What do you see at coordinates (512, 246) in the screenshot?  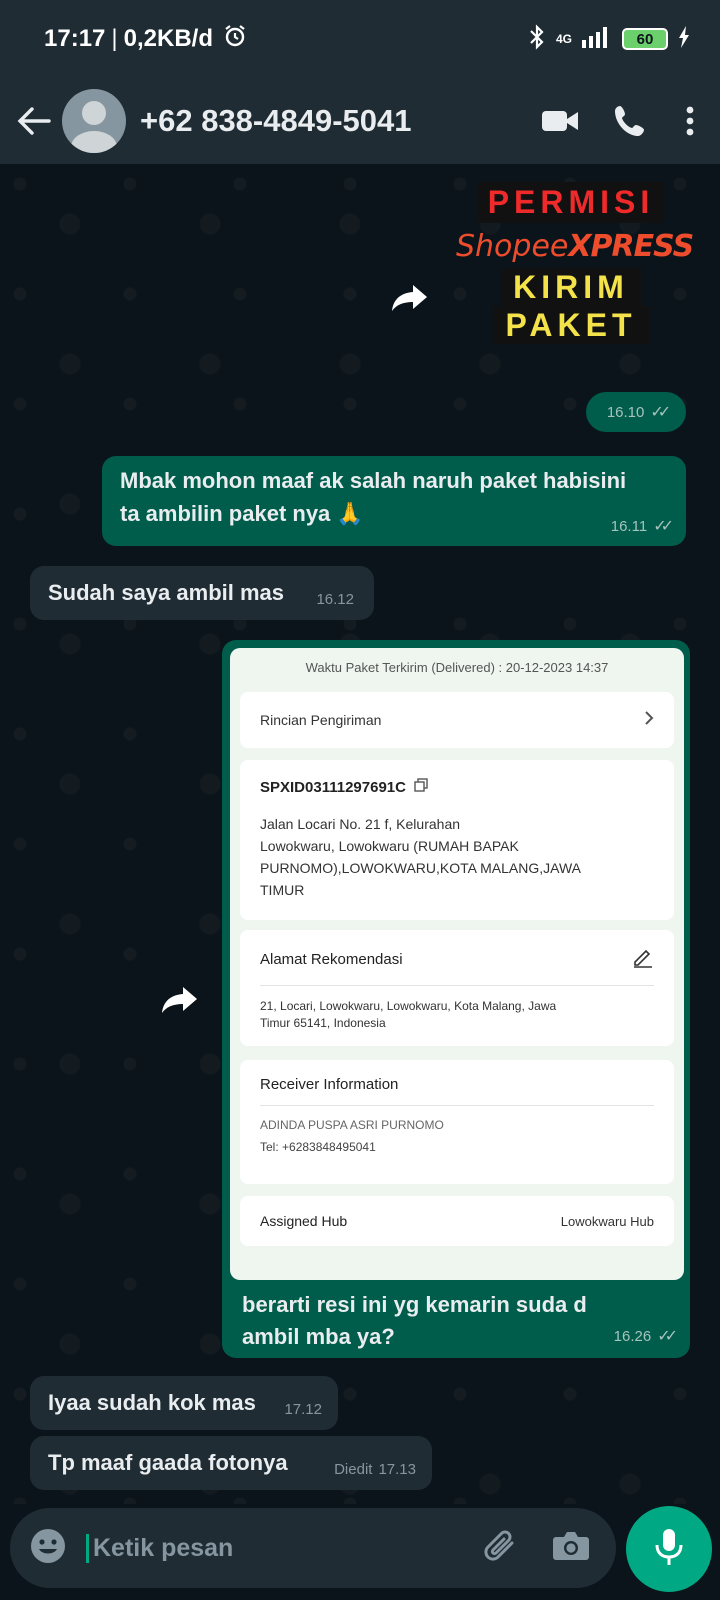 I see `sticker-brand-shopee: Shopee` at bounding box center [512, 246].